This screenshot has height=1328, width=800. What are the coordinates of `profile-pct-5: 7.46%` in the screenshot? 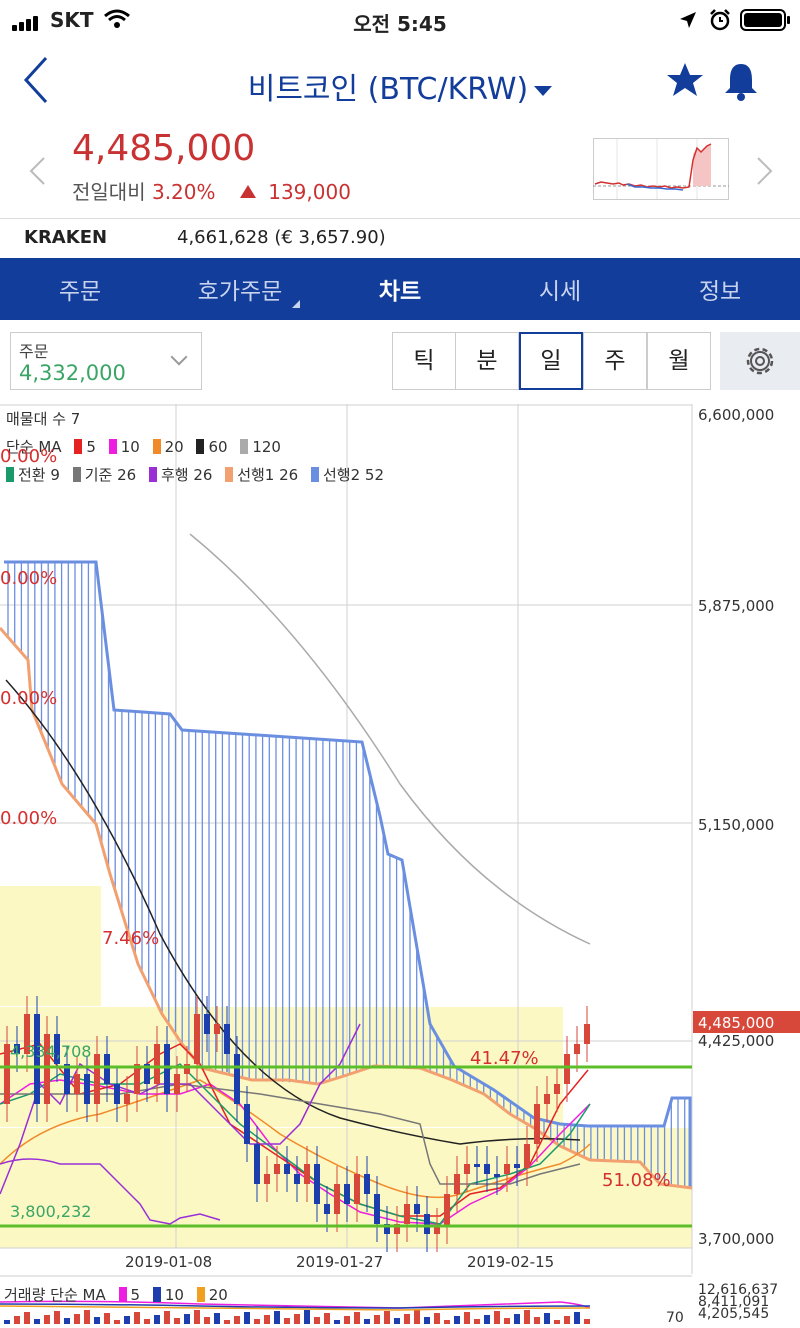 It's located at (131, 938).